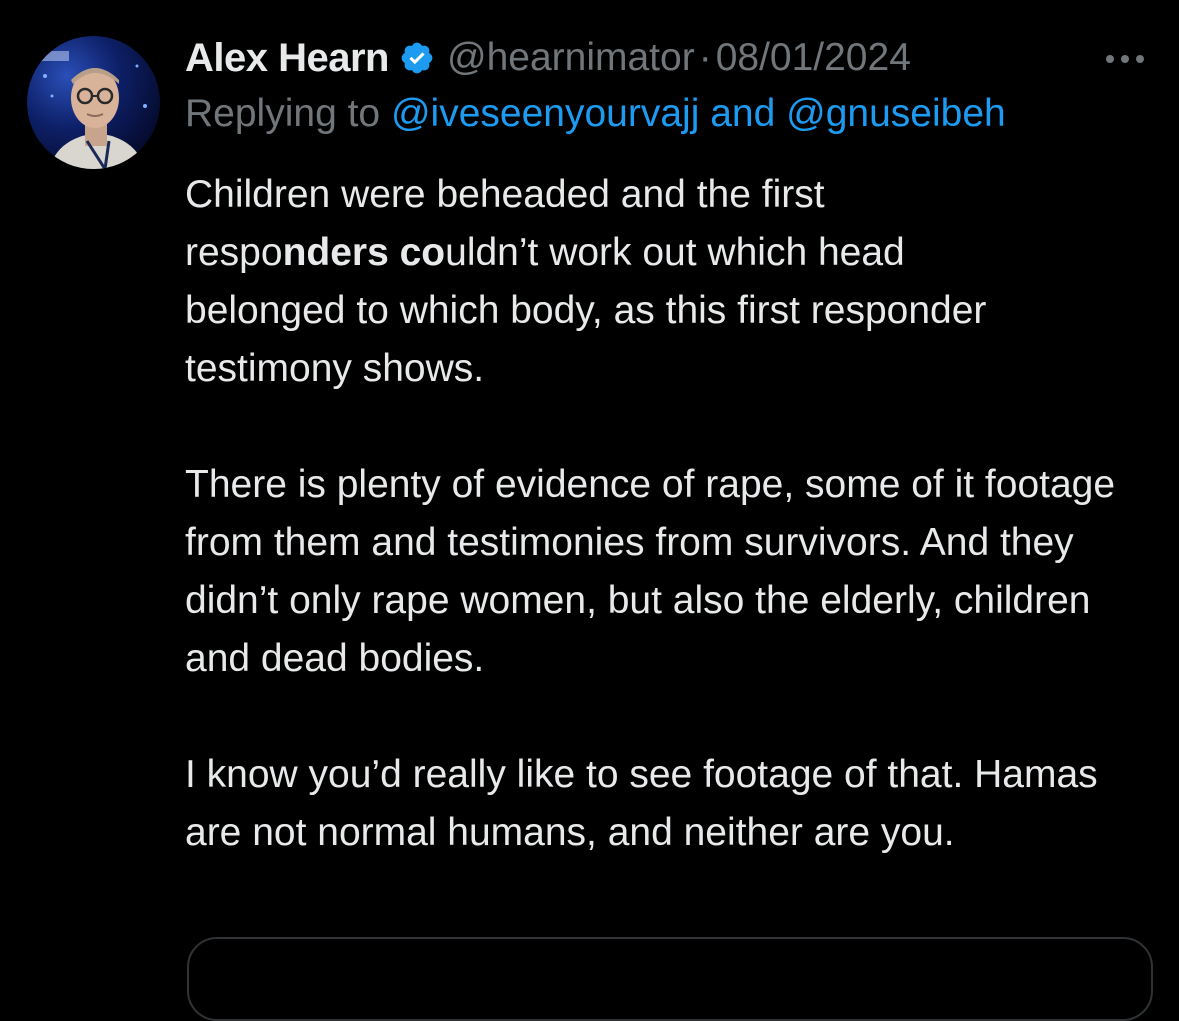  Describe the element at coordinates (287, 58) in the screenshot. I see `display-name: Alex Hearn` at that location.